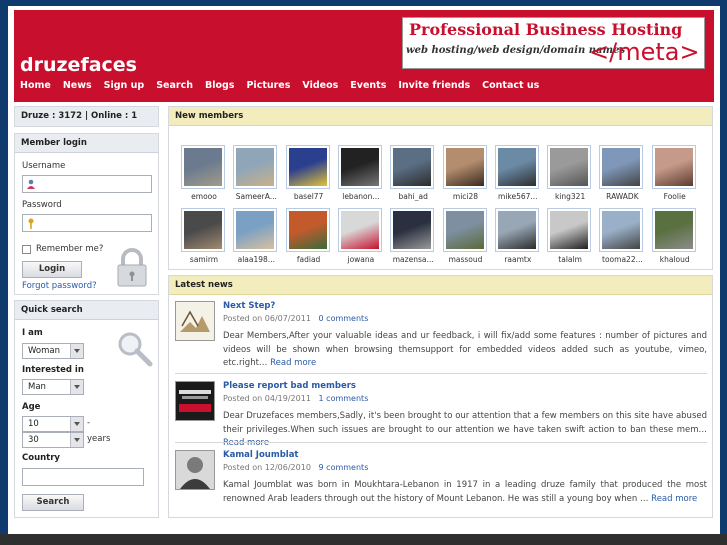  What do you see at coordinates (53, 440) in the screenshot?
I see `age-to-select: 30` at bounding box center [53, 440].